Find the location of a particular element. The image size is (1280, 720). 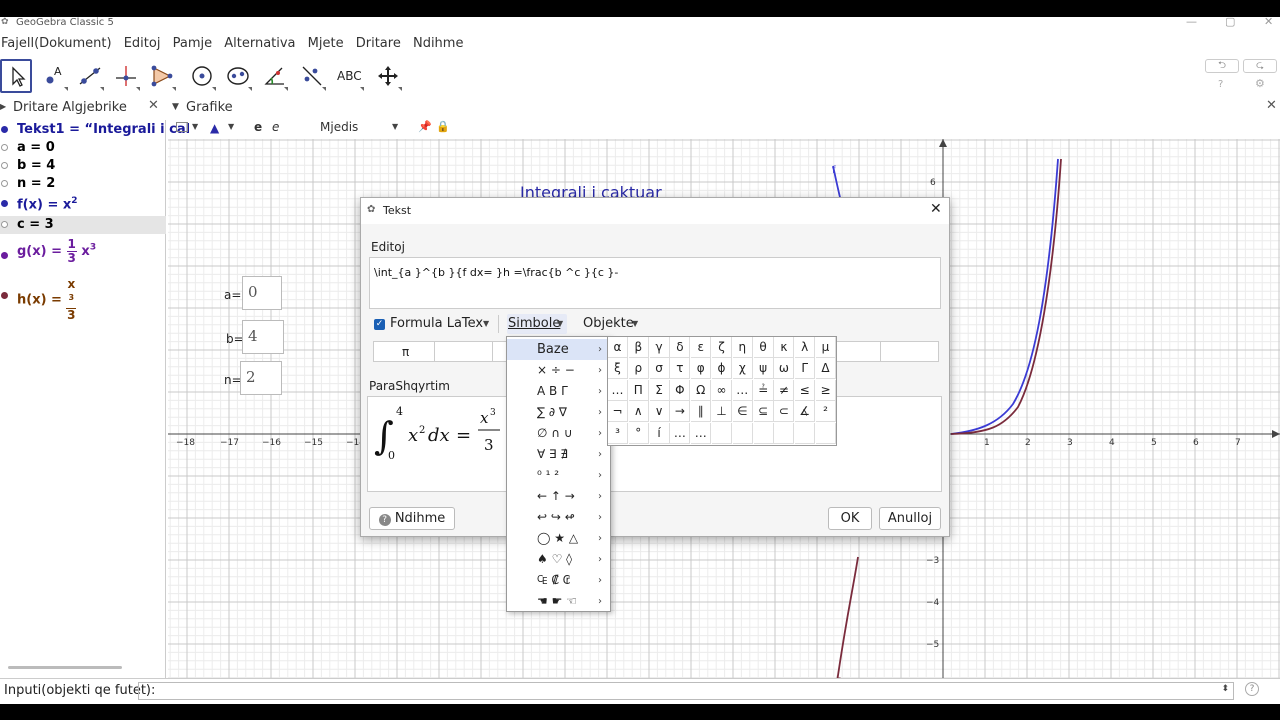

symbol-cell: ζ is located at coordinates (722, 347).